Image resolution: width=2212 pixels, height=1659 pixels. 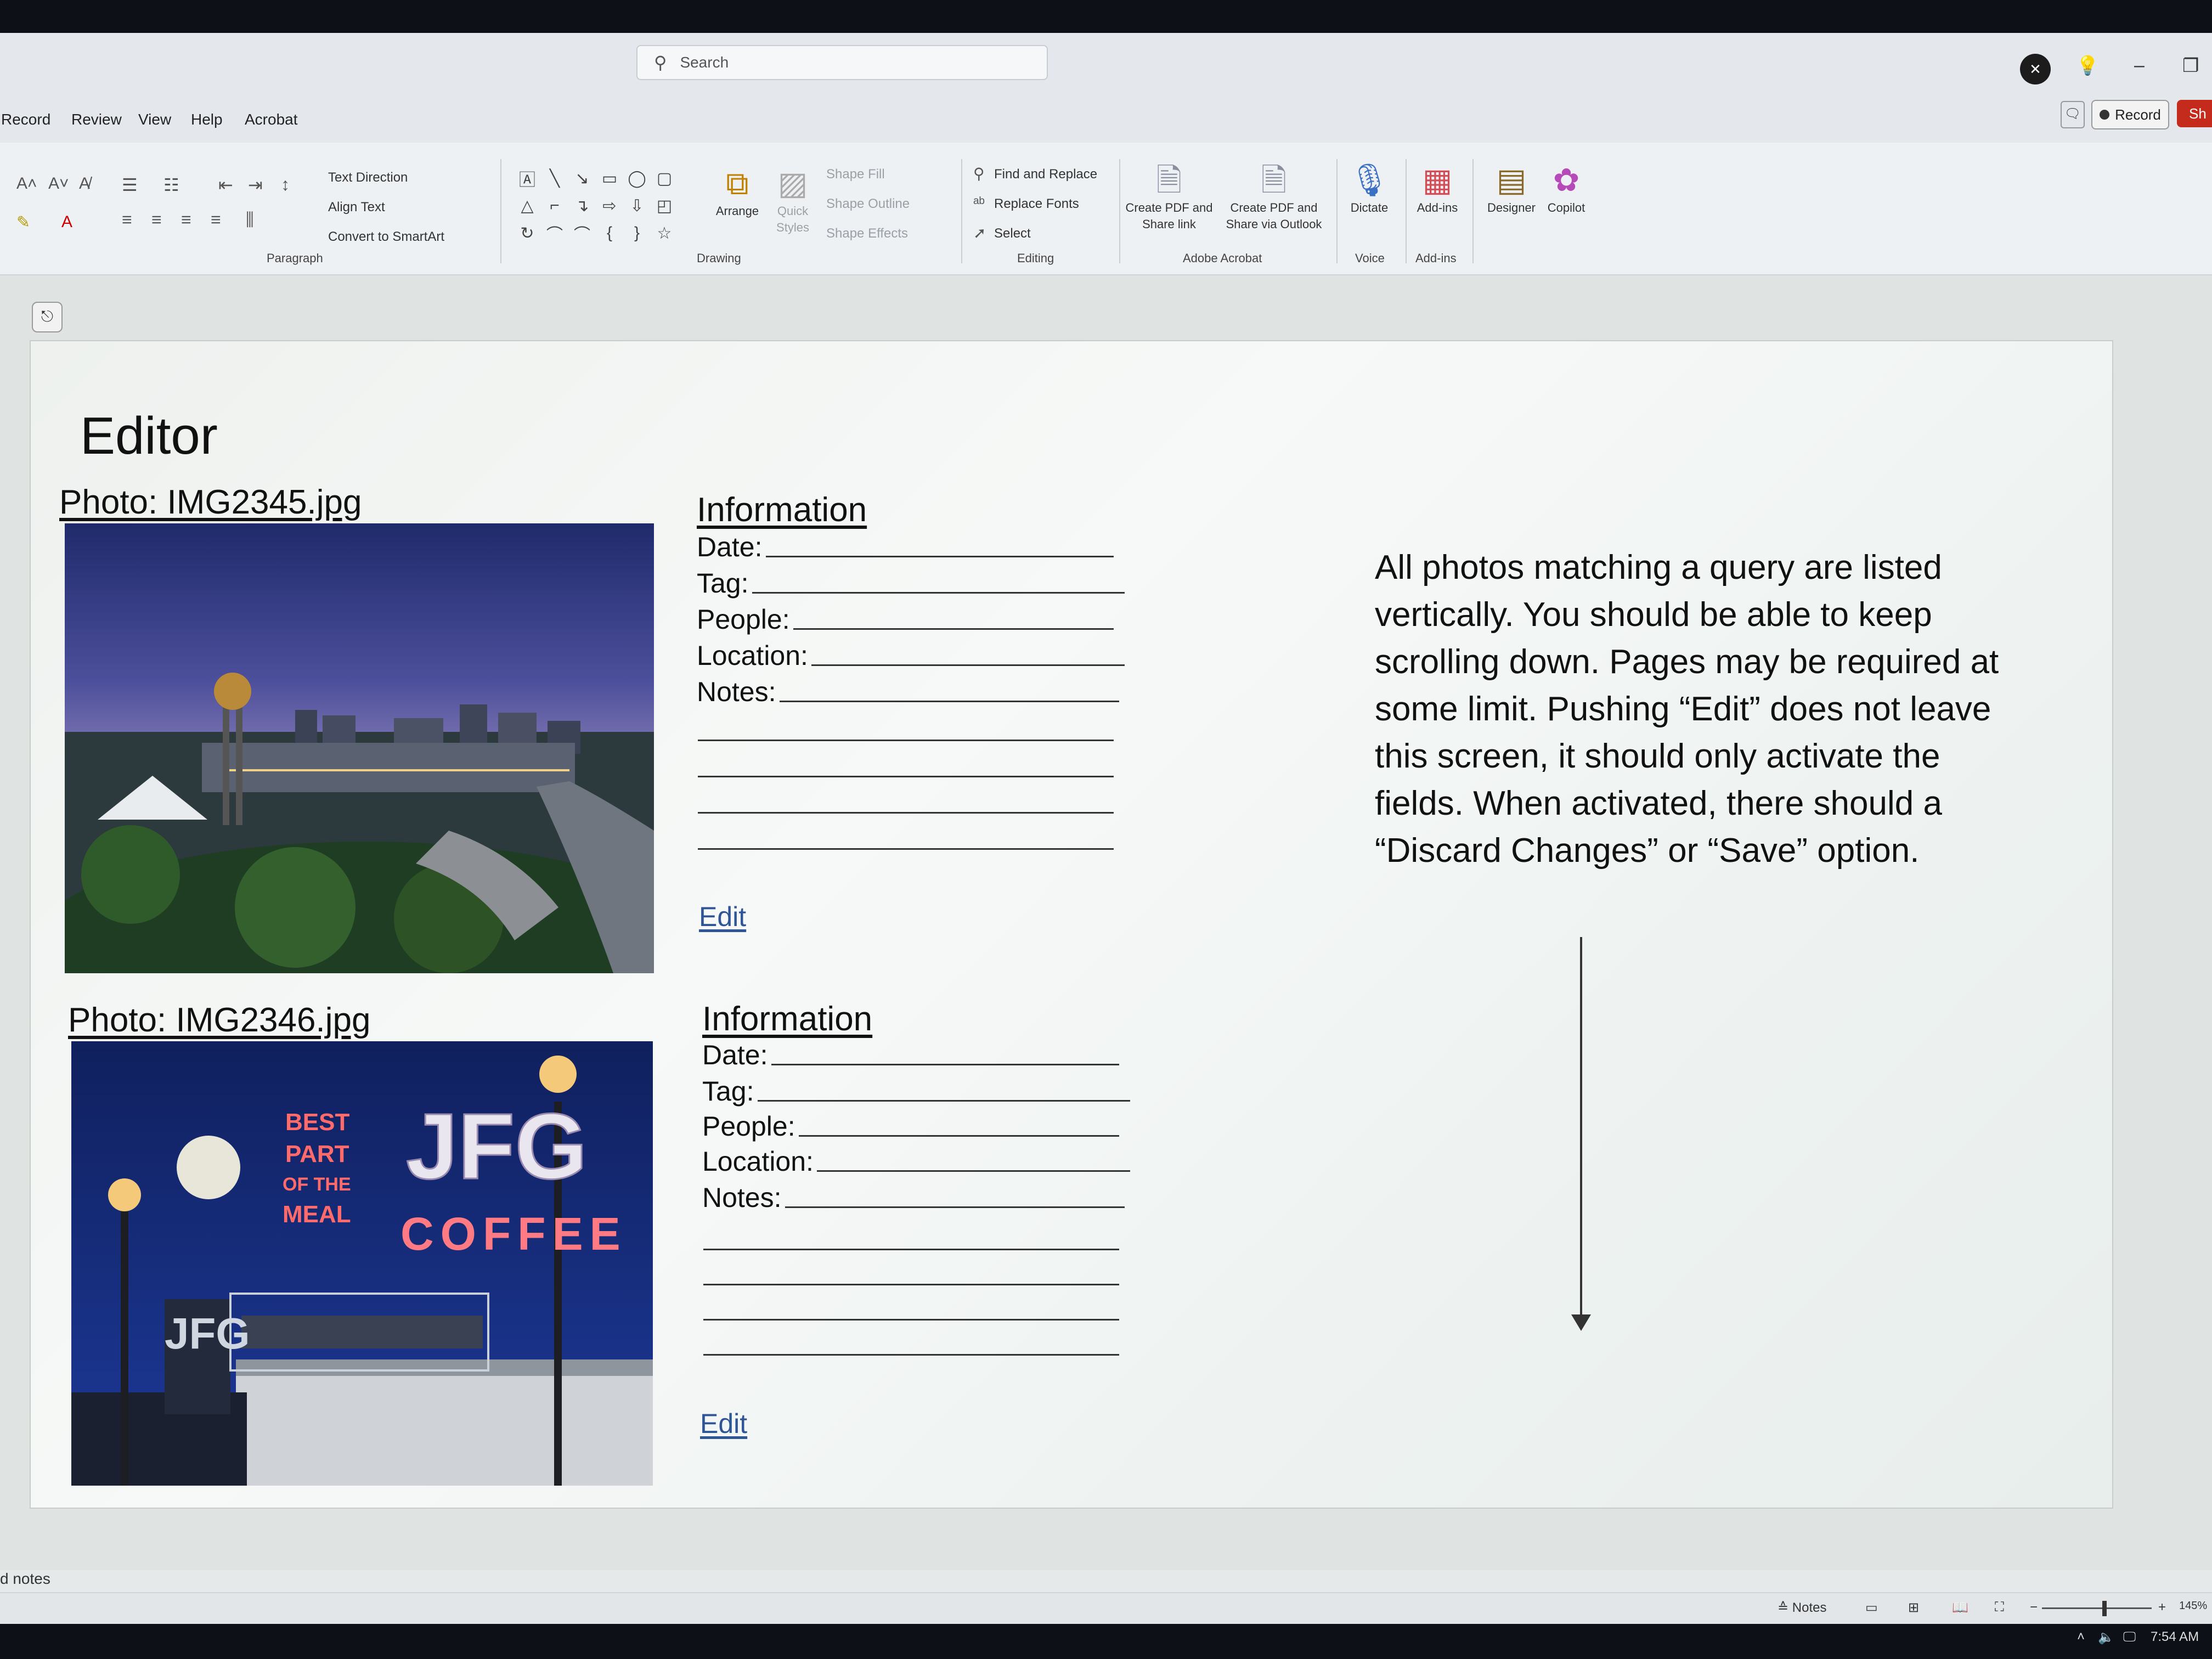 What do you see at coordinates (2097, 1608) in the screenshot?
I see `zoom-slider` at bounding box center [2097, 1608].